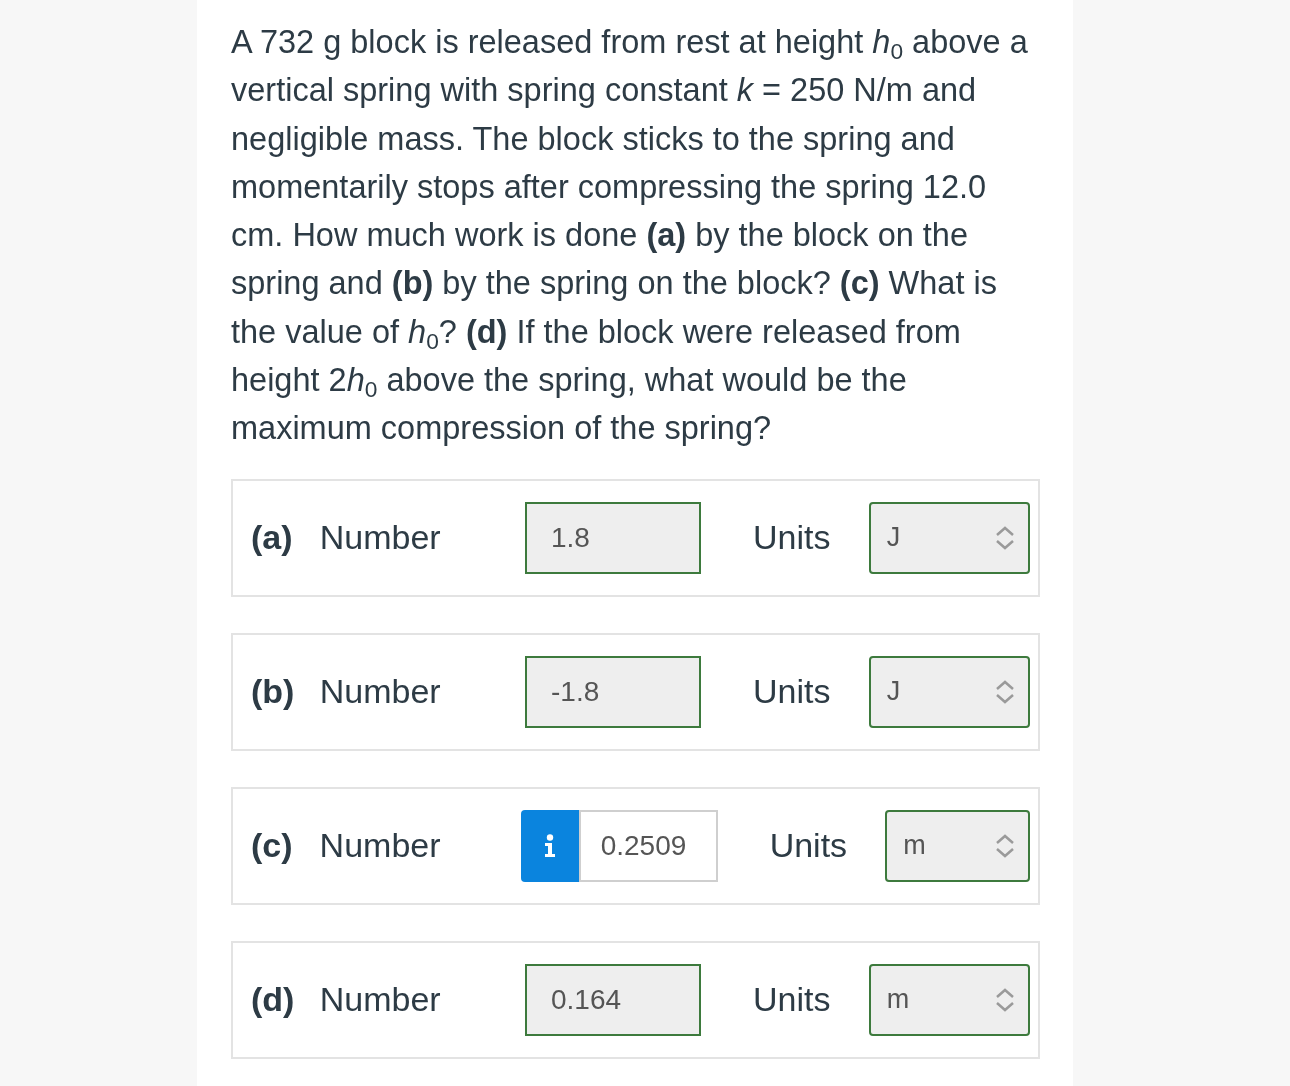 The height and width of the screenshot is (1086, 1290). Describe the element at coordinates (648, 845) in the screenshot. I see `number-field: 0.2509` at that location.